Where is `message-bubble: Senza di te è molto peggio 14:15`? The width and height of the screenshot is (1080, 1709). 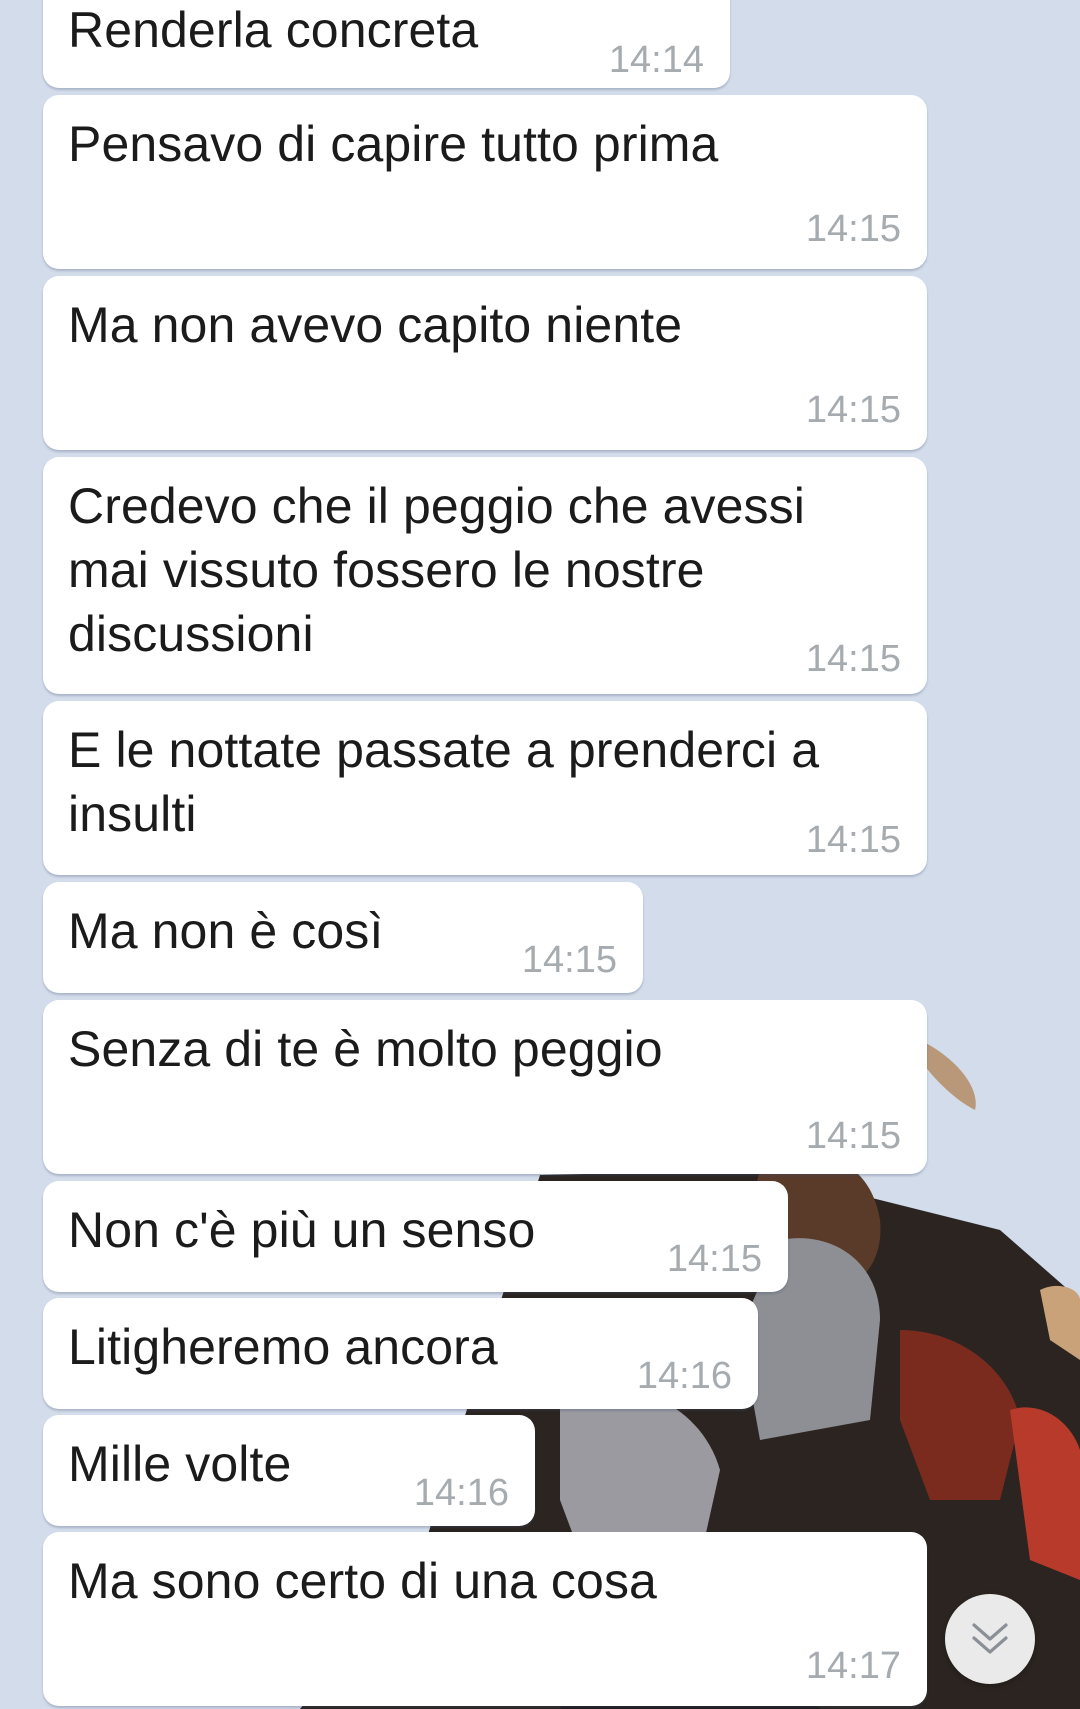
message-bubble: Senza di te è molto peggio 14:15 is located at coordinates (485, 1087).